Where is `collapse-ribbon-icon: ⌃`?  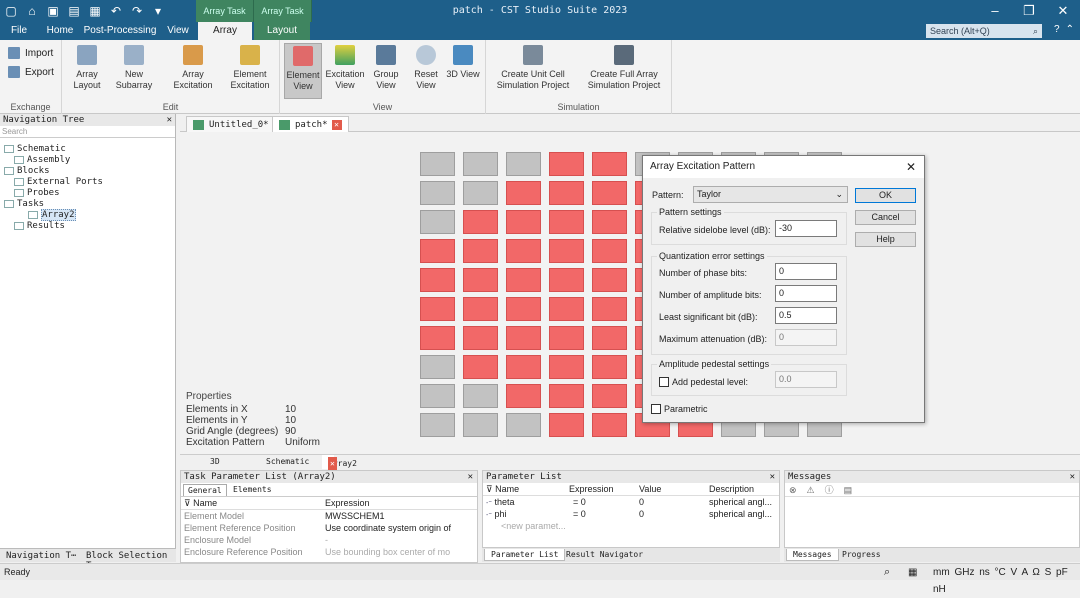
collapse-ribbon-icon: ⌃ is located at coordinates (1070, 29).